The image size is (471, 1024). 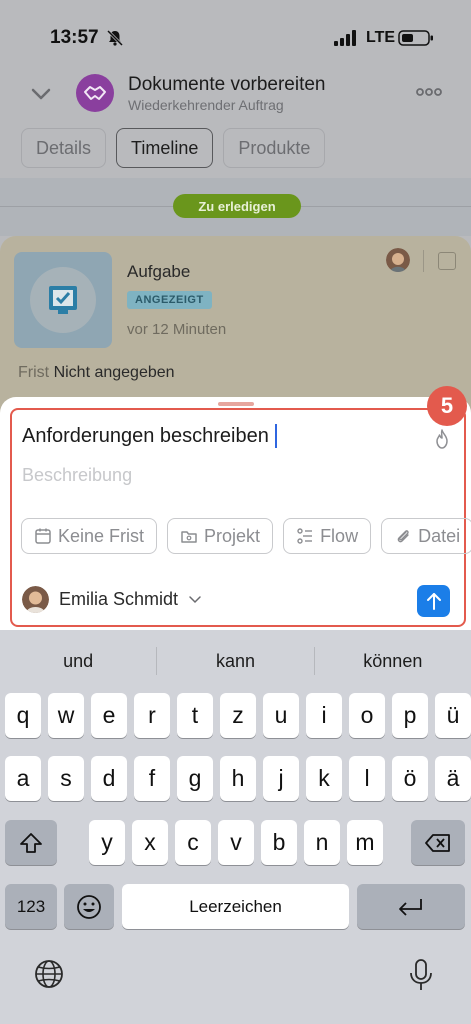 What do you see at coordinates (74, 37) in the screenshot?
I see `status-time: 13:57` at bounding box center [74, 37].